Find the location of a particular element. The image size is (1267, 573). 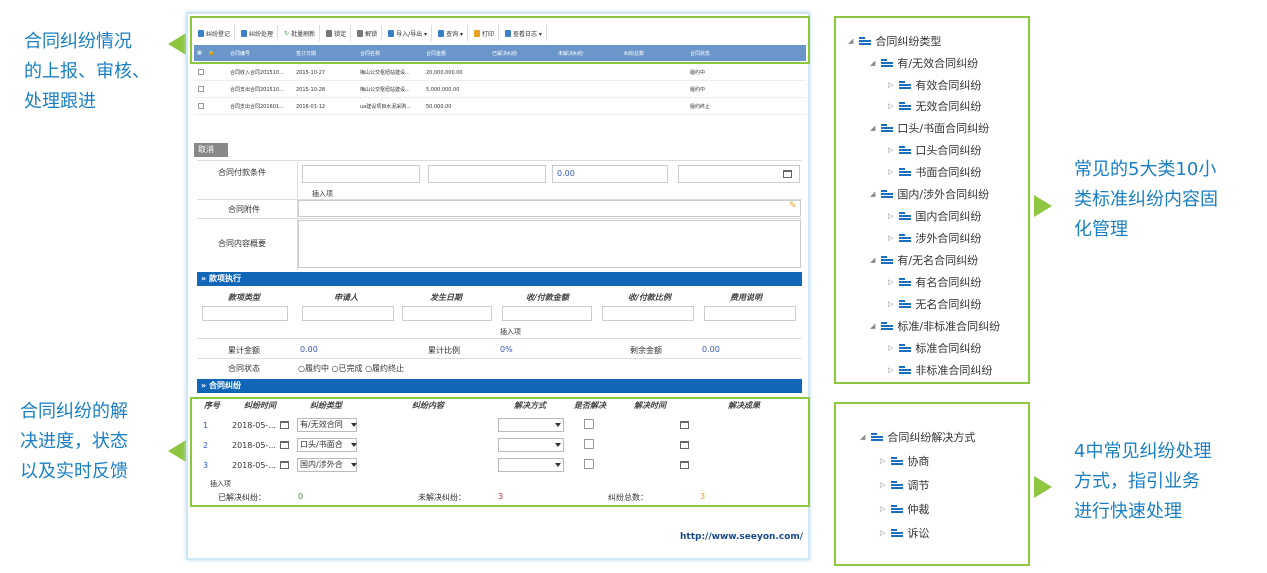

payment-col-applicant: 申请人 is located at coordinates (346, 297).